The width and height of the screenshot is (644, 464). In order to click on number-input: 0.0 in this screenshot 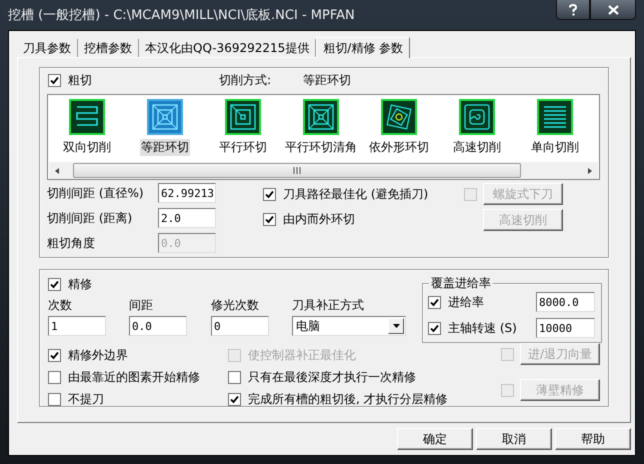, I will do `click(158, 326)`.